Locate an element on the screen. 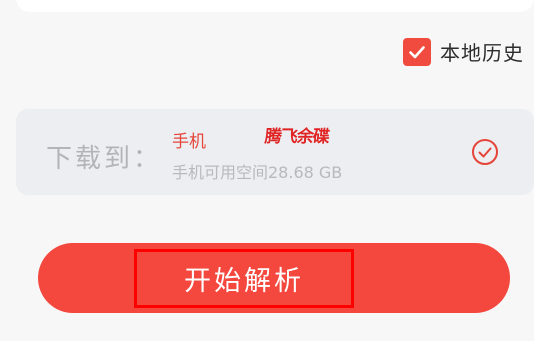 The image size is (534, 341). checkmark-icon is located at coordinates (417, 51).